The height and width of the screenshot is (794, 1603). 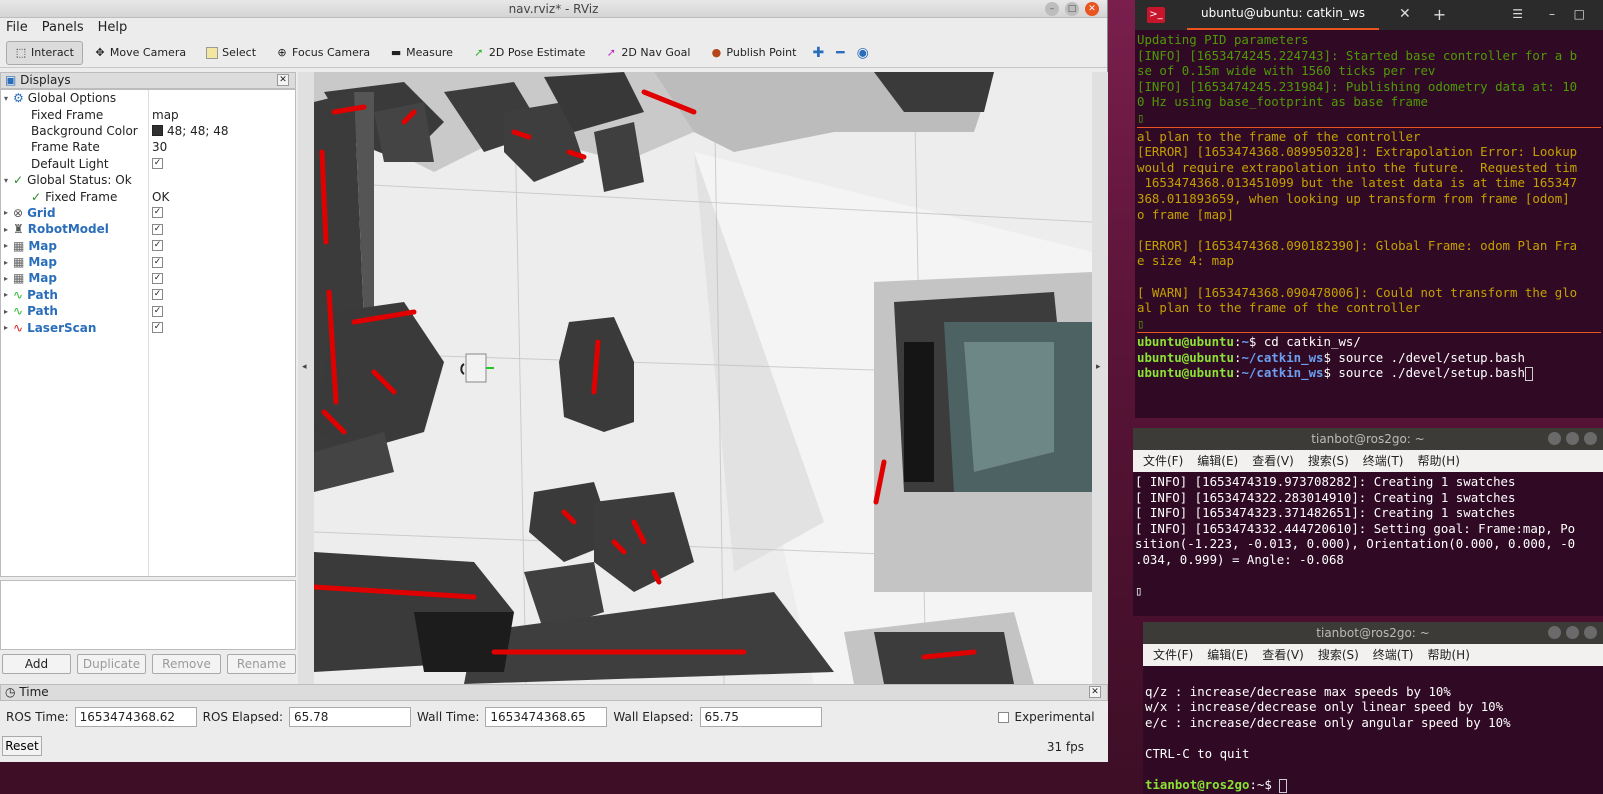 What do you see at coordinates (306, 378) in the screenshot?
I see `left-splitter: ◂` at bounding box center [306, 378].